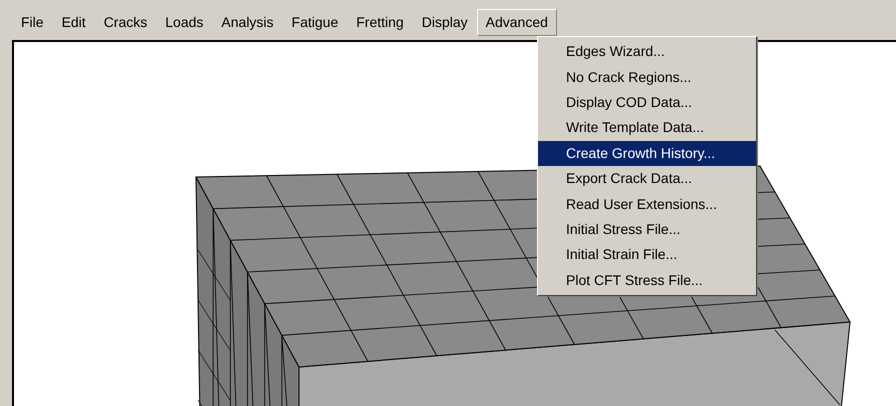 The width and height of the screenshot is (896, 406). What do you see at coordinates (516, 22) in the screenshot?
I see `menu-item: Advanced` at bounding box center [516, 22].